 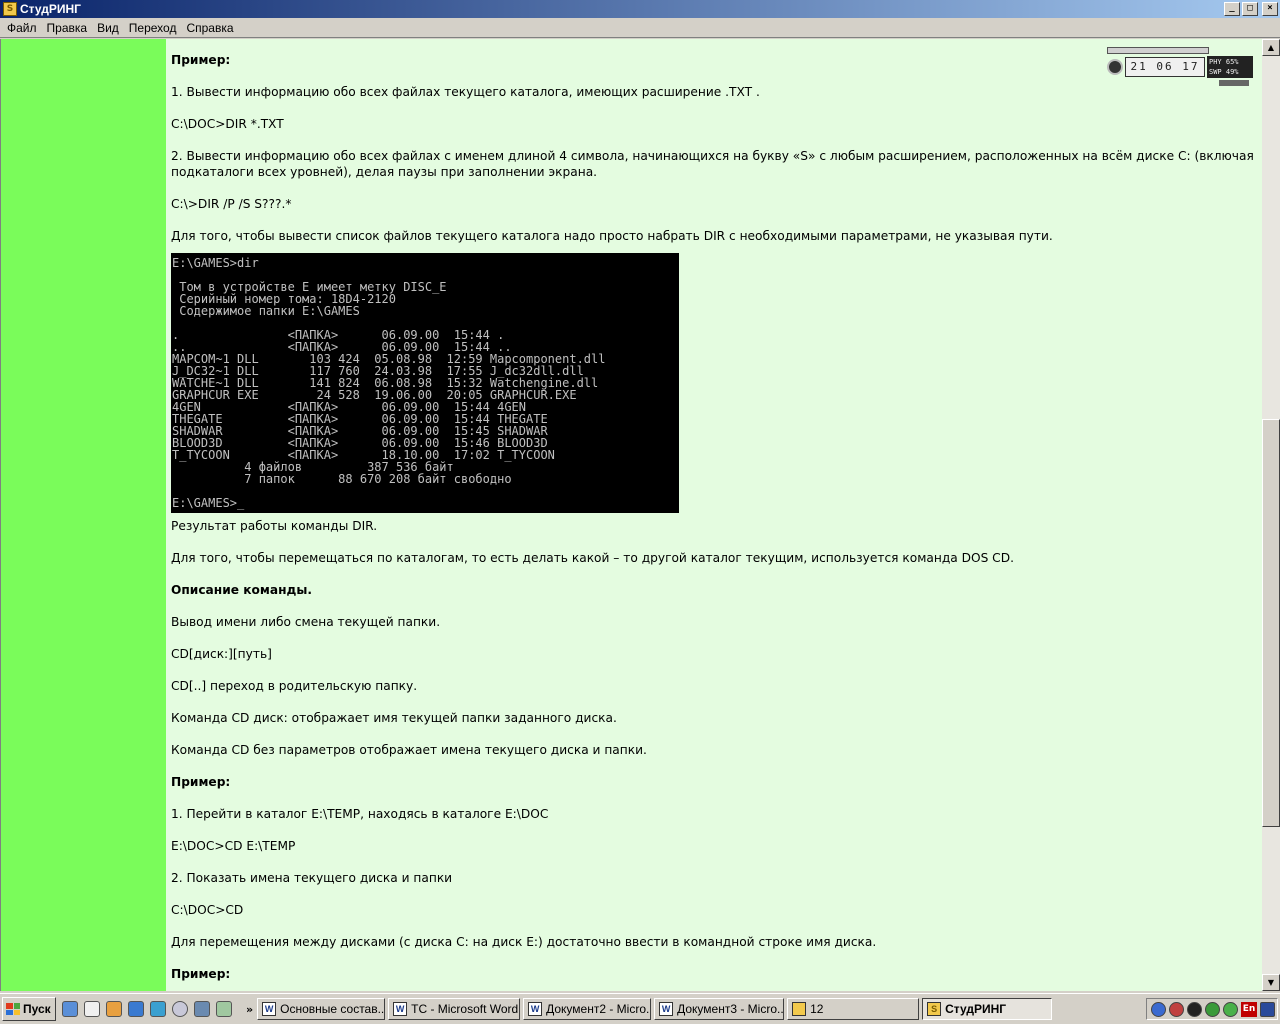 What do you see at coordinates (136, 1009) in the screenshot?
I see `network-icon` at bounding box center [136, 1009].